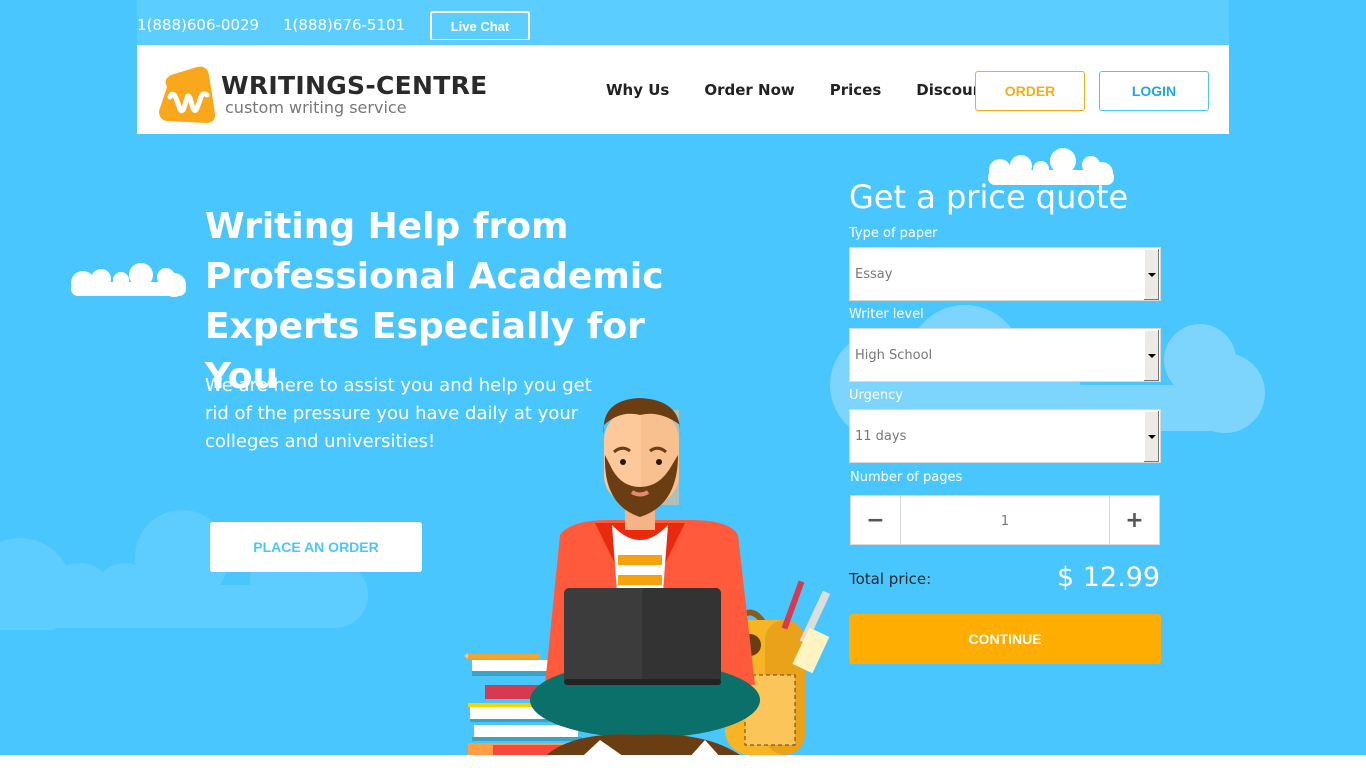 Image resolution: width=1366 pixels, height=768 pixels. What do you see at coordinates (1005, 436) in the screenshot?
I see `urgency-select: 11 days` at bounding box center [1005, 436].